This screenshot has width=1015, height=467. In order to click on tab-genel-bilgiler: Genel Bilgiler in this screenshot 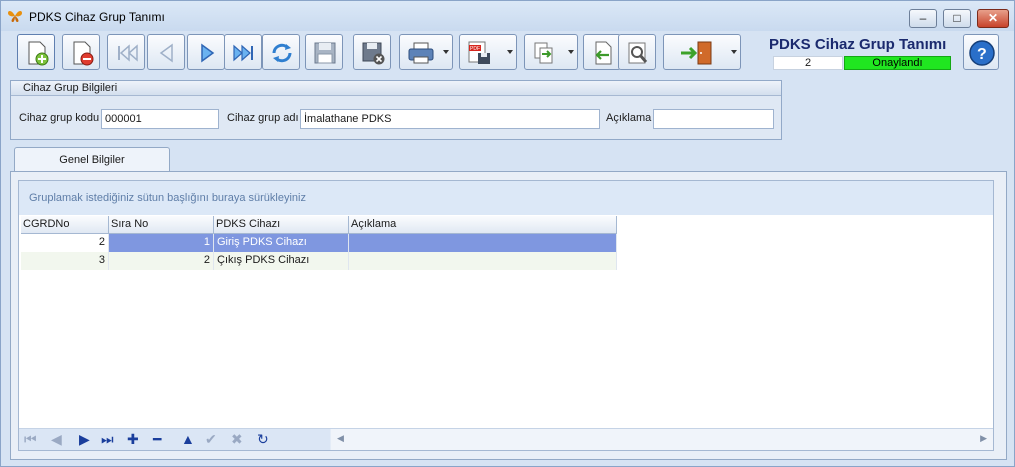, I will do `click(92, 159)`.